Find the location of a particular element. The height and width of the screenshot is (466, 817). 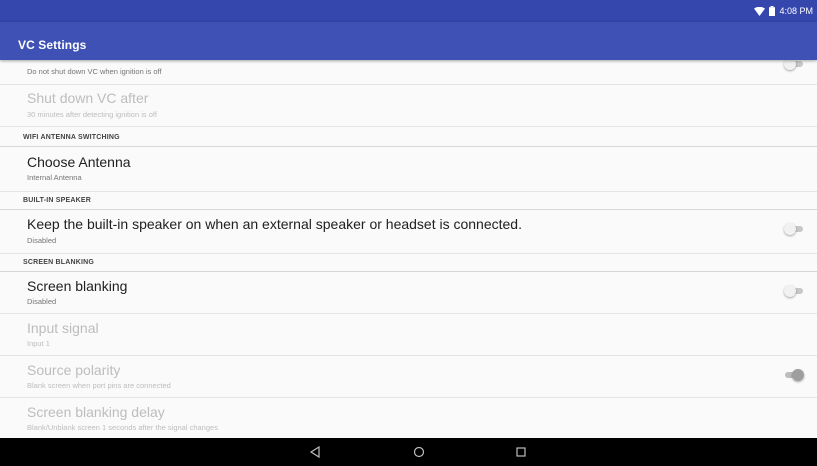

clock: 4:08 PM is located at coordinates (796, 11).